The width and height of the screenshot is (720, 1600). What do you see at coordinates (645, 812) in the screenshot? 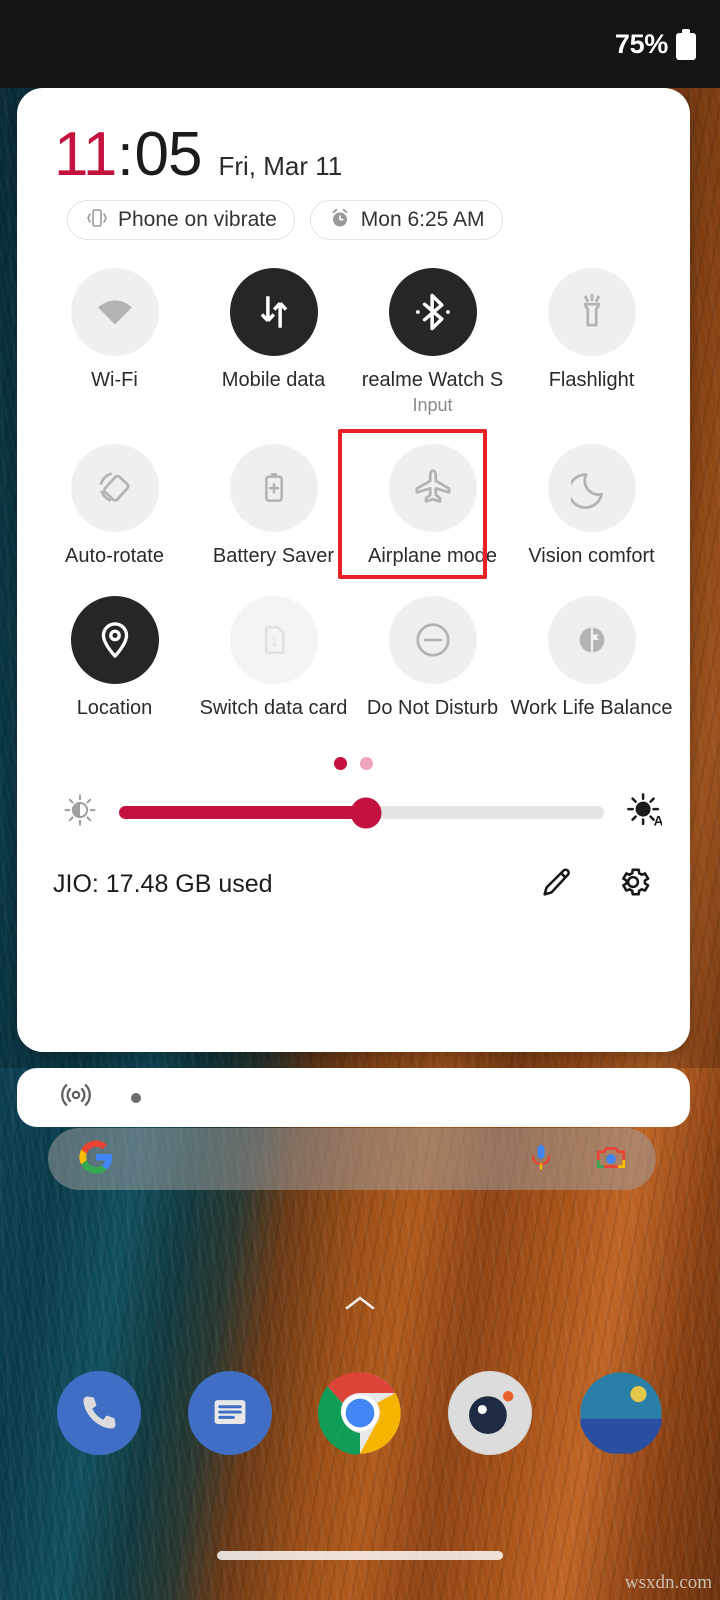
I see `brightness-auto-icon: A` at bounding box center [645, 812].